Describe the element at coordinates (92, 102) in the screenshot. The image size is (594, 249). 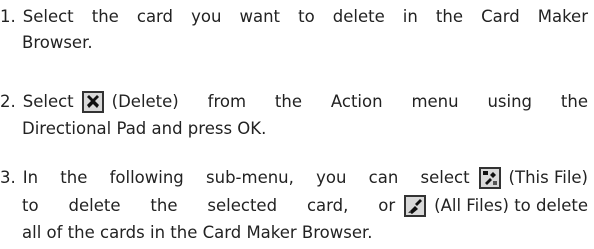
I see `delete-x-icon` at that location.